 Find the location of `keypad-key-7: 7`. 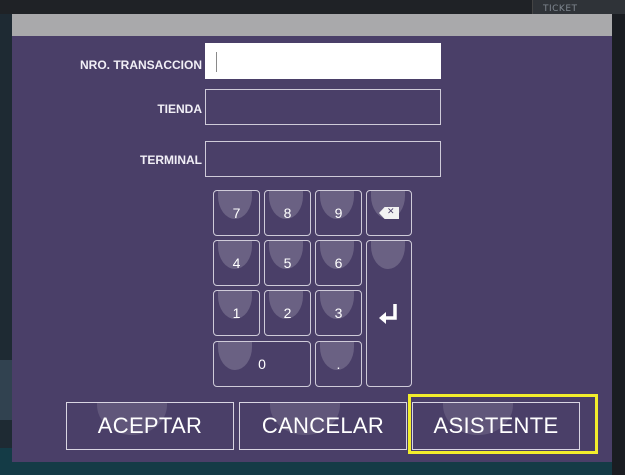

keypad-key-7: 7 is located at coordinates (236, 213).